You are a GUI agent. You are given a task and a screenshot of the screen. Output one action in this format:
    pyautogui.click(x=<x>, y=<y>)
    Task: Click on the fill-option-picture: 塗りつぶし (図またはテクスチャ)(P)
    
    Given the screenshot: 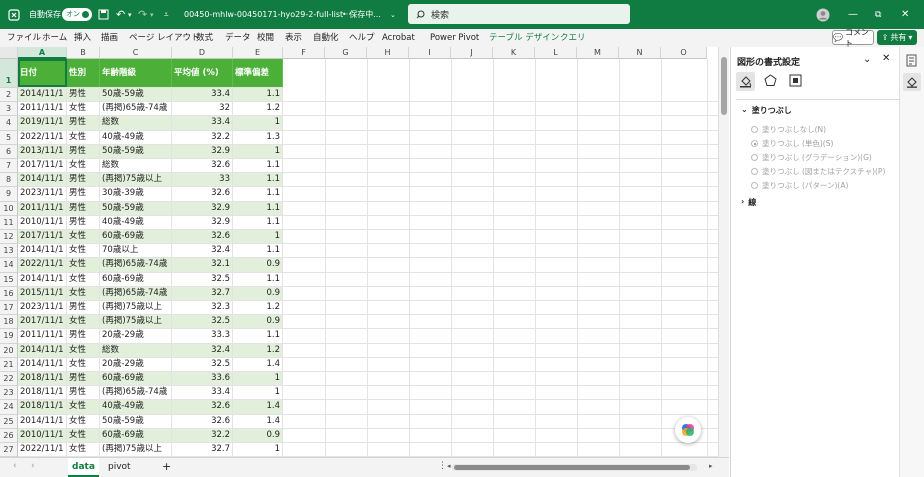 What is the action you would take?
    pyautogui.click(x=818, y=171)
    